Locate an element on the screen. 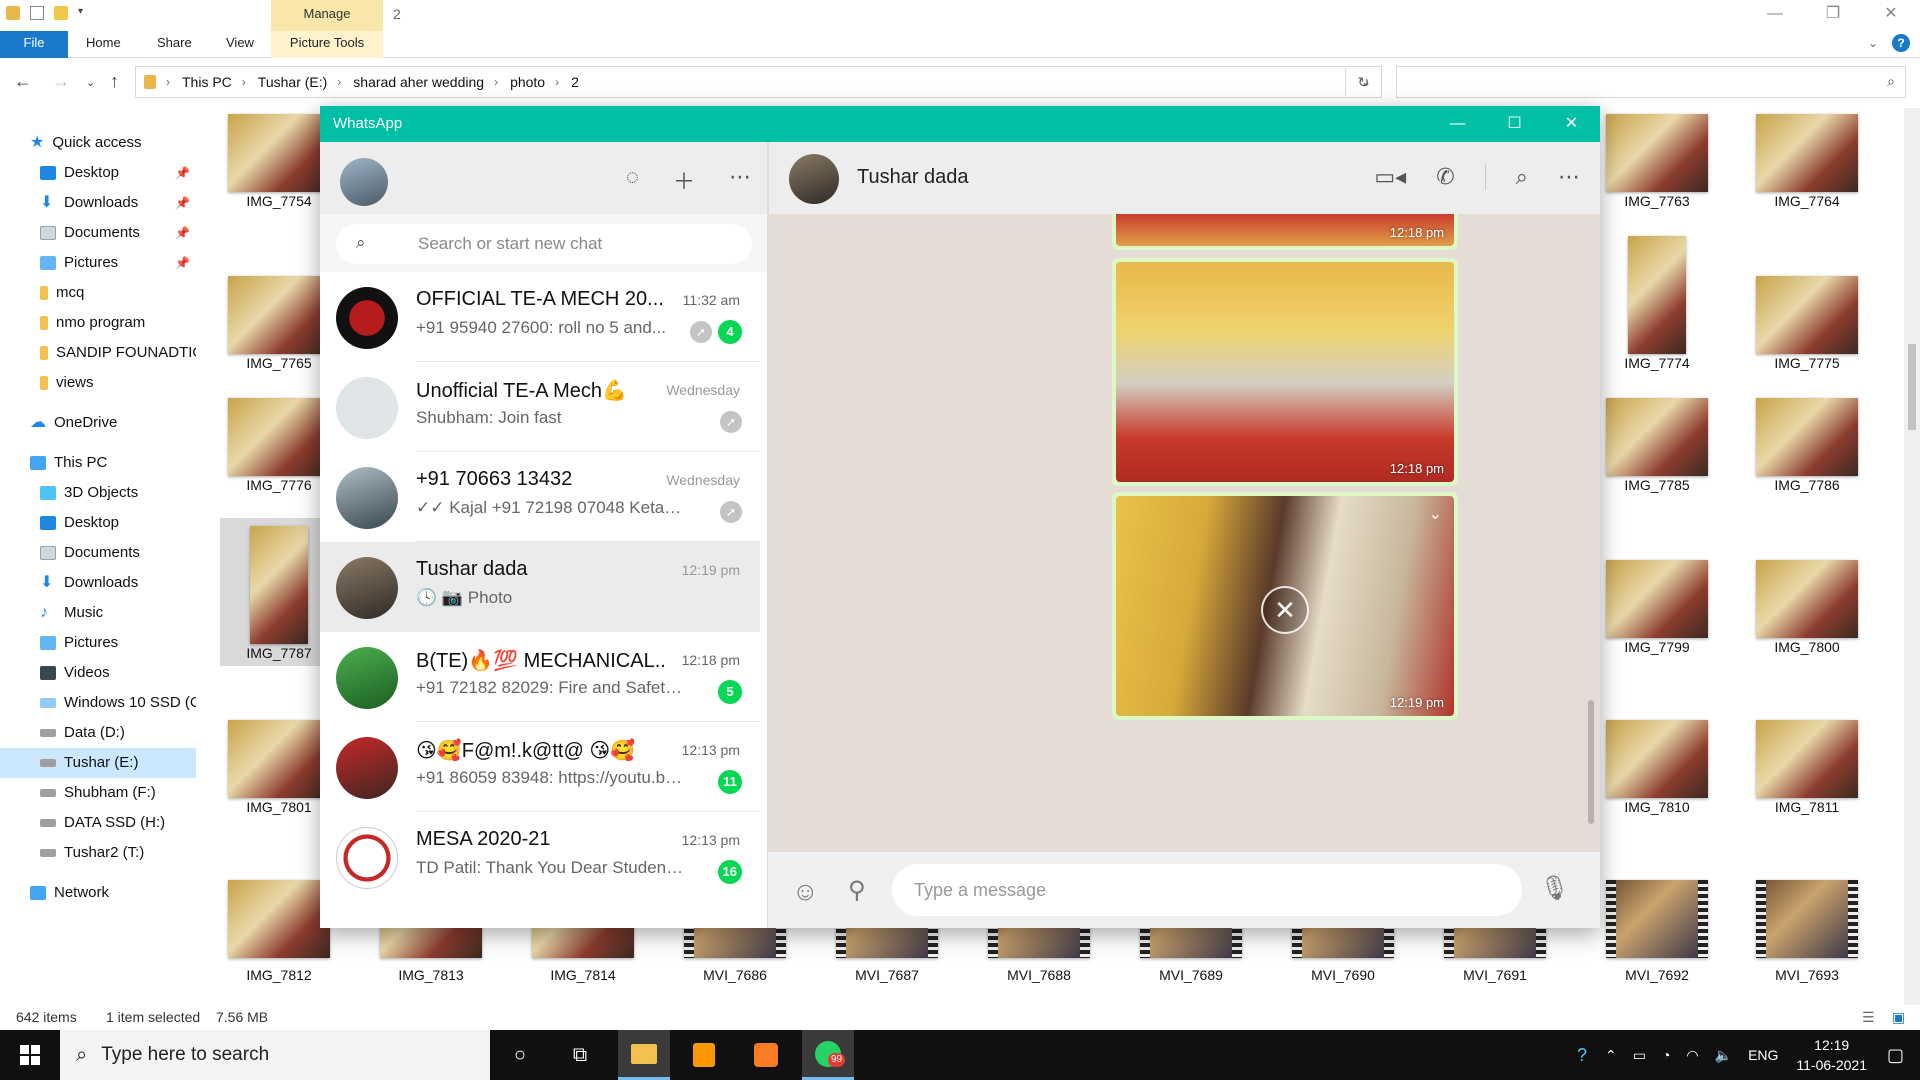  nav-drive-d: Data (D:) is located at coordinates (118, 733).